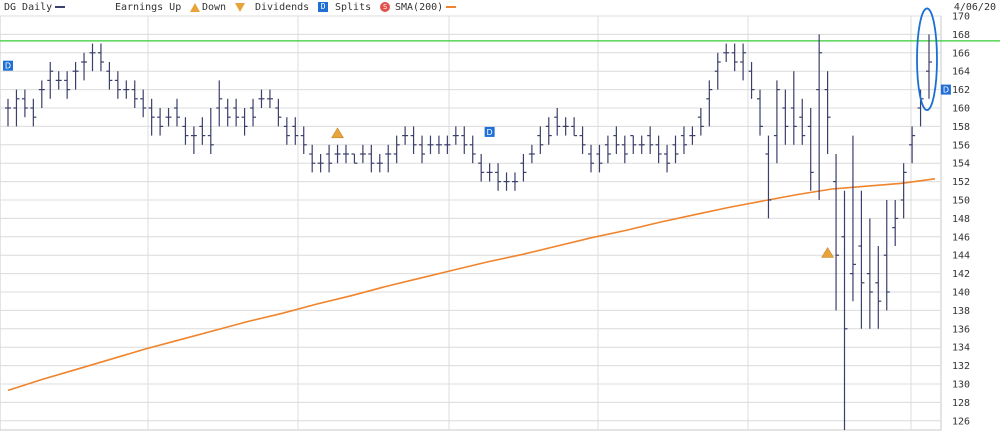 This screenshot has height=436, width=1000. I want to click on y-tick-label: 142, so click(961, 274).